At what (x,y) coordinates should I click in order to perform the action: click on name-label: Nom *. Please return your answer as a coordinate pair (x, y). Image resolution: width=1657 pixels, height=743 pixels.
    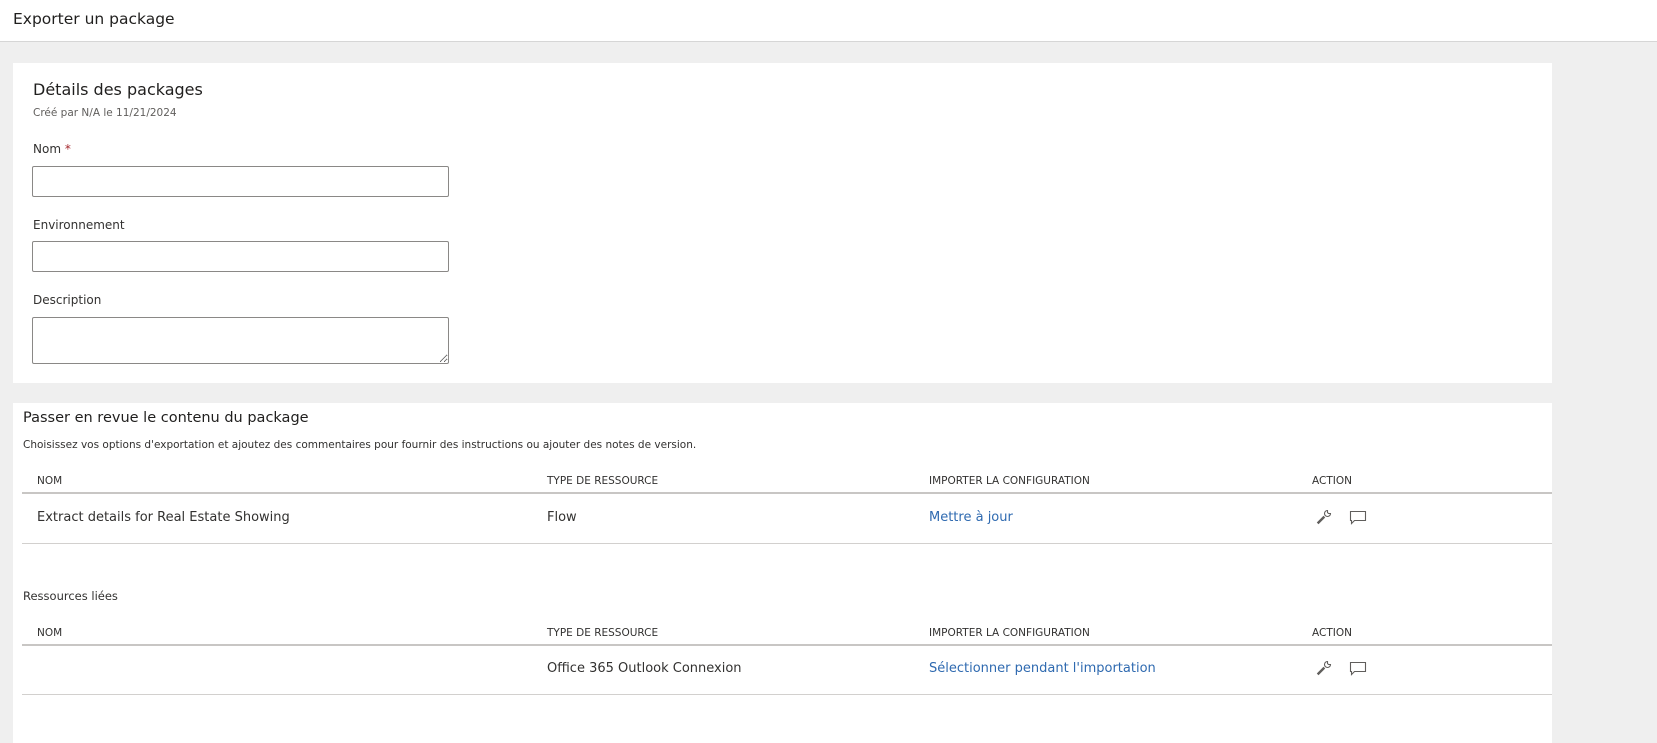
    Looking at the image, I should click on (52, 149).